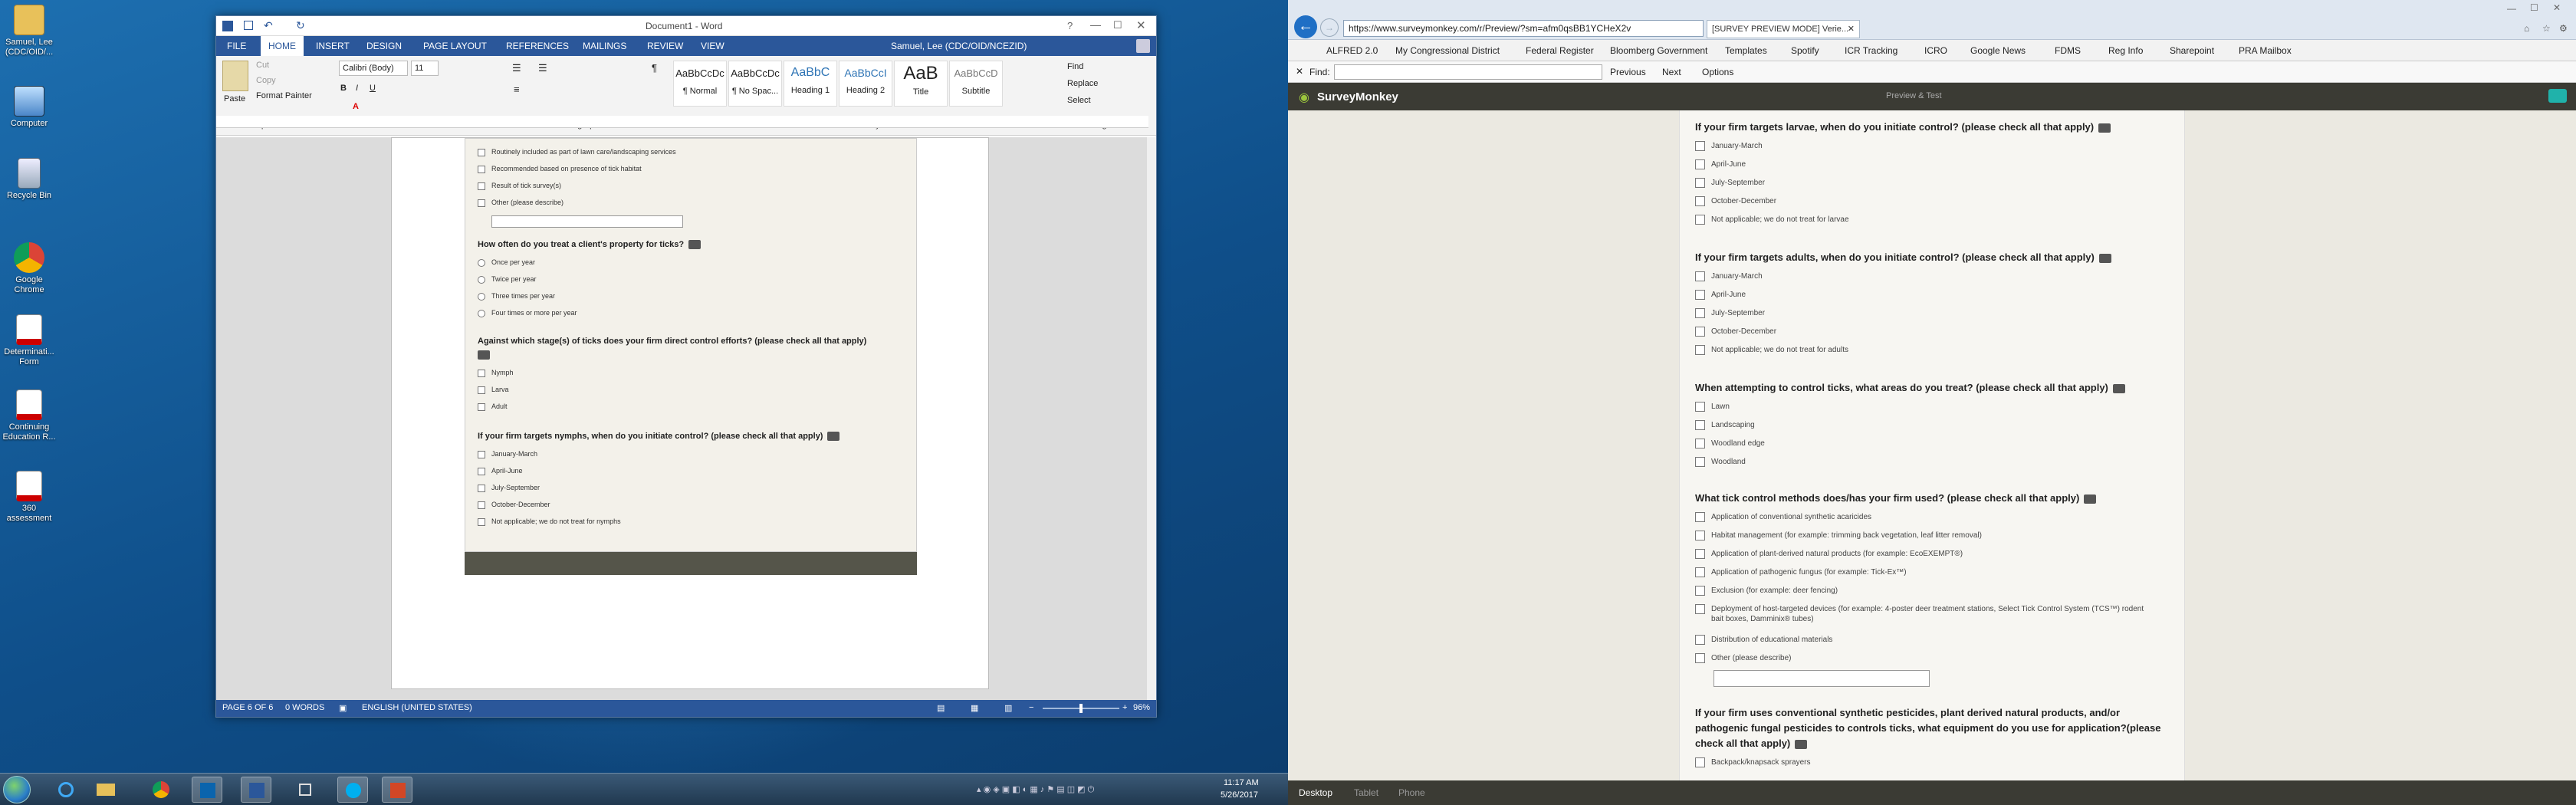 Image resolution: width=2576 pixels, height=805 pixels. What do you see at coordinates (1753, 762) in the screenshot?
I see `survey-option: Backpack/knapsack sprayers` at bounding box center [1753, 762].